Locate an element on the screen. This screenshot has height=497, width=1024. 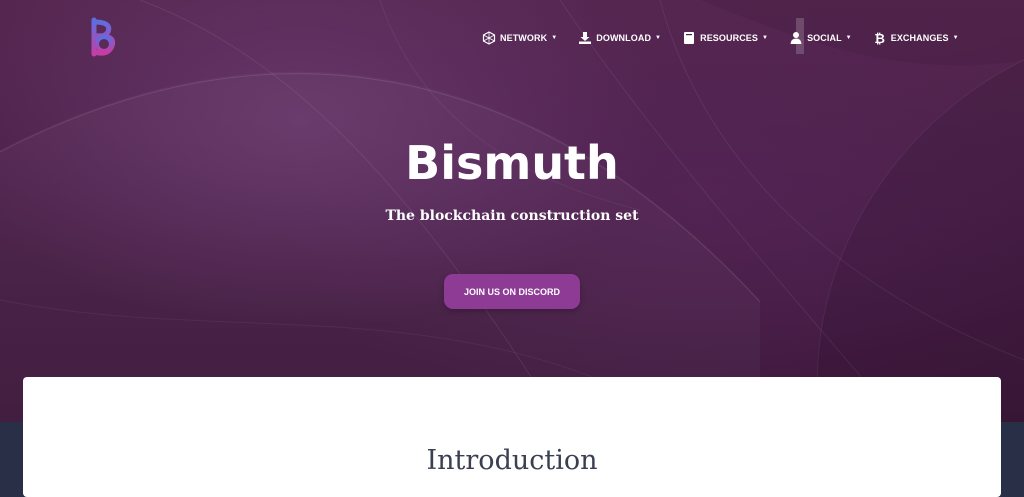
download-icon is located at coordinates (585, 38).